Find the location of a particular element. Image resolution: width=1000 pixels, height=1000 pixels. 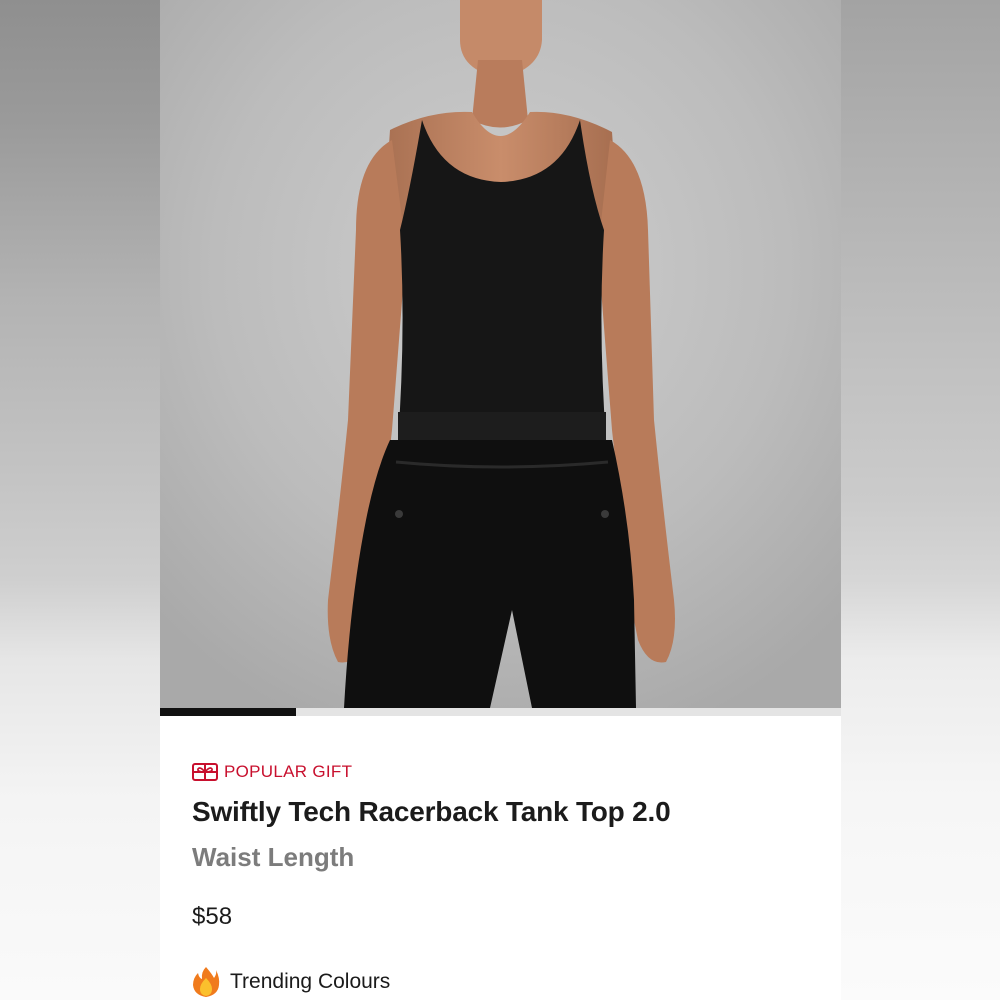

gift-icon is located at coordinates (205, 772).